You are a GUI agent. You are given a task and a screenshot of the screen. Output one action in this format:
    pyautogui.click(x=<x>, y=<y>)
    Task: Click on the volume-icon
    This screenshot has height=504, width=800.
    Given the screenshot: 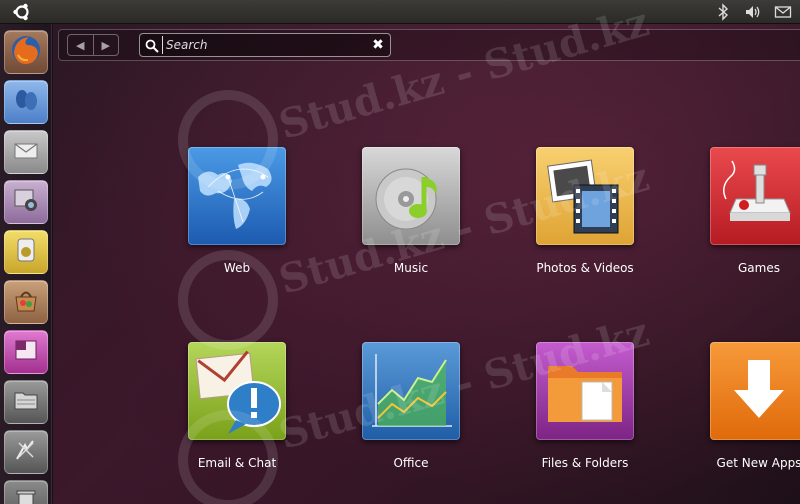 What is the action you would take?
    pyautogui.click(x=753, y=12)
    